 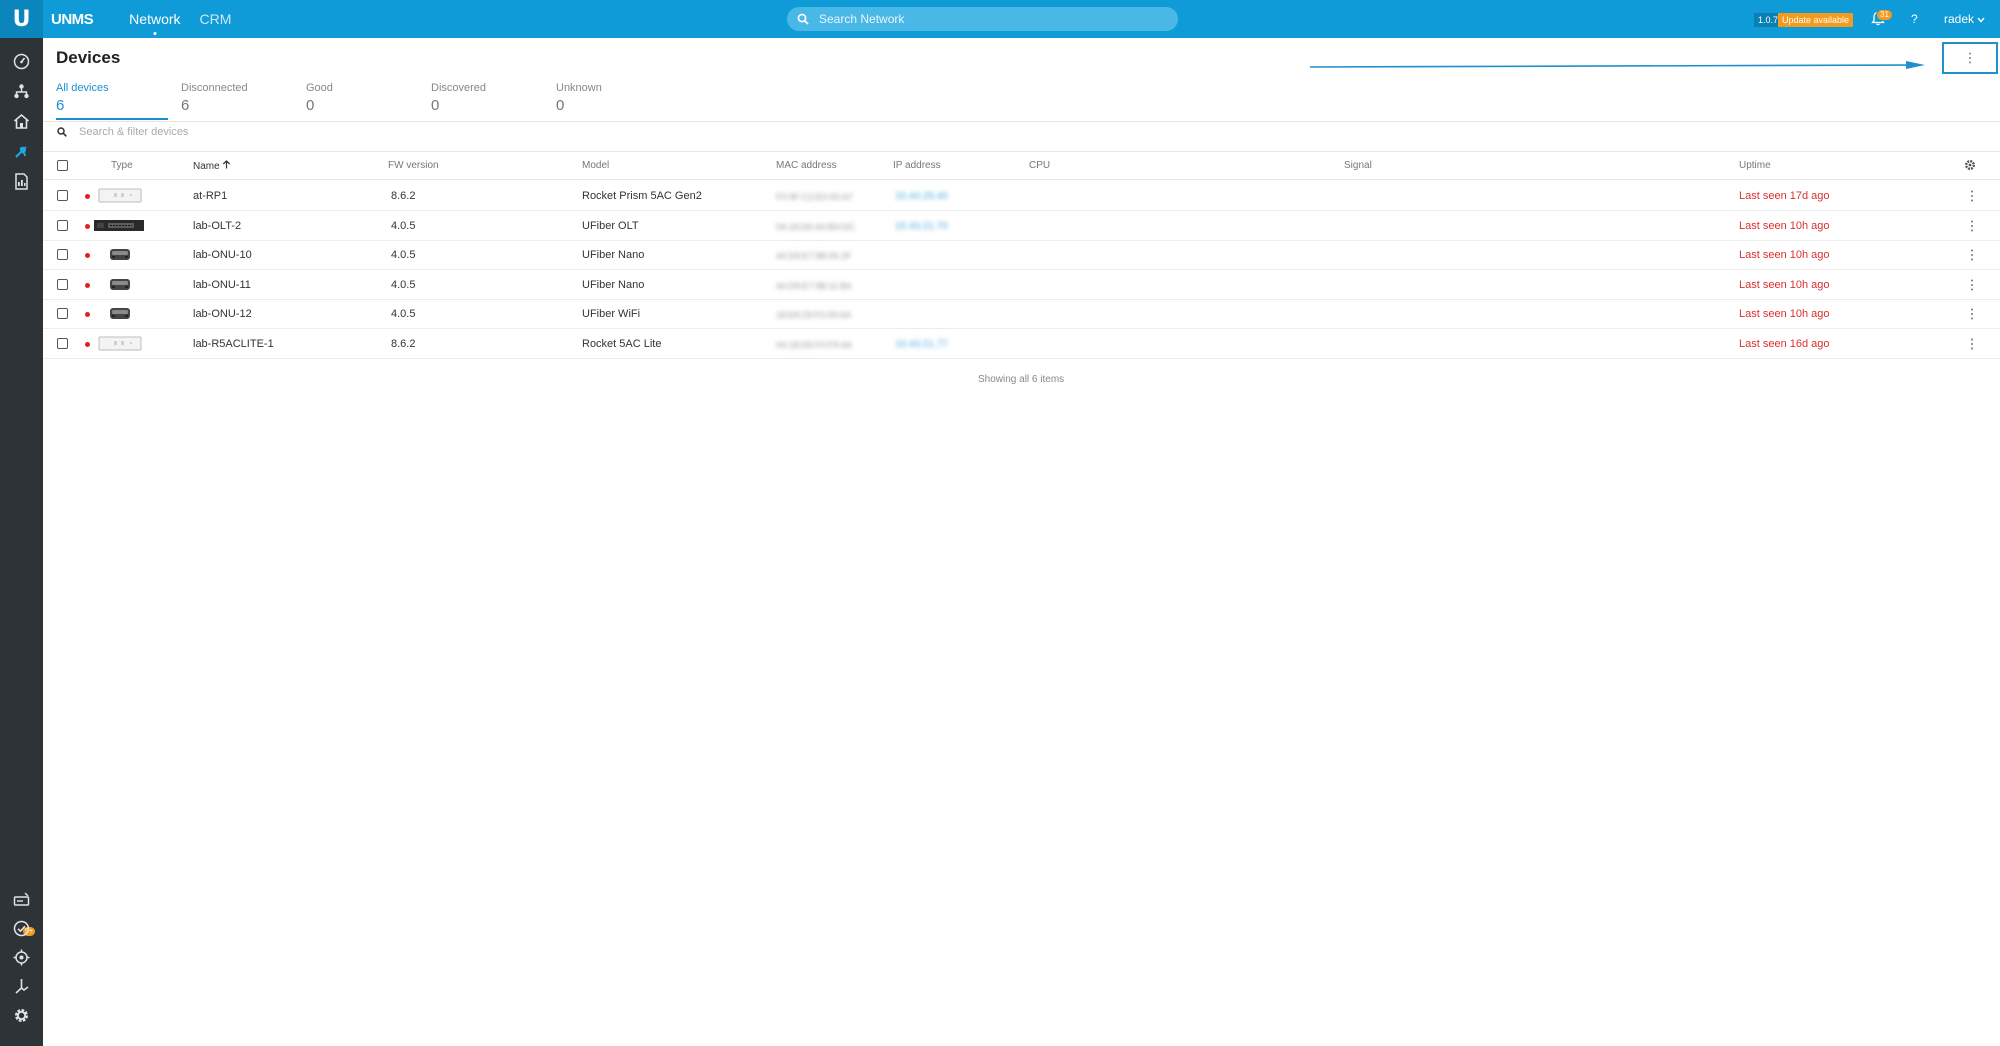 I want to click on uptime-status: Last seen 16d ago, so click(x=1784, y=344).